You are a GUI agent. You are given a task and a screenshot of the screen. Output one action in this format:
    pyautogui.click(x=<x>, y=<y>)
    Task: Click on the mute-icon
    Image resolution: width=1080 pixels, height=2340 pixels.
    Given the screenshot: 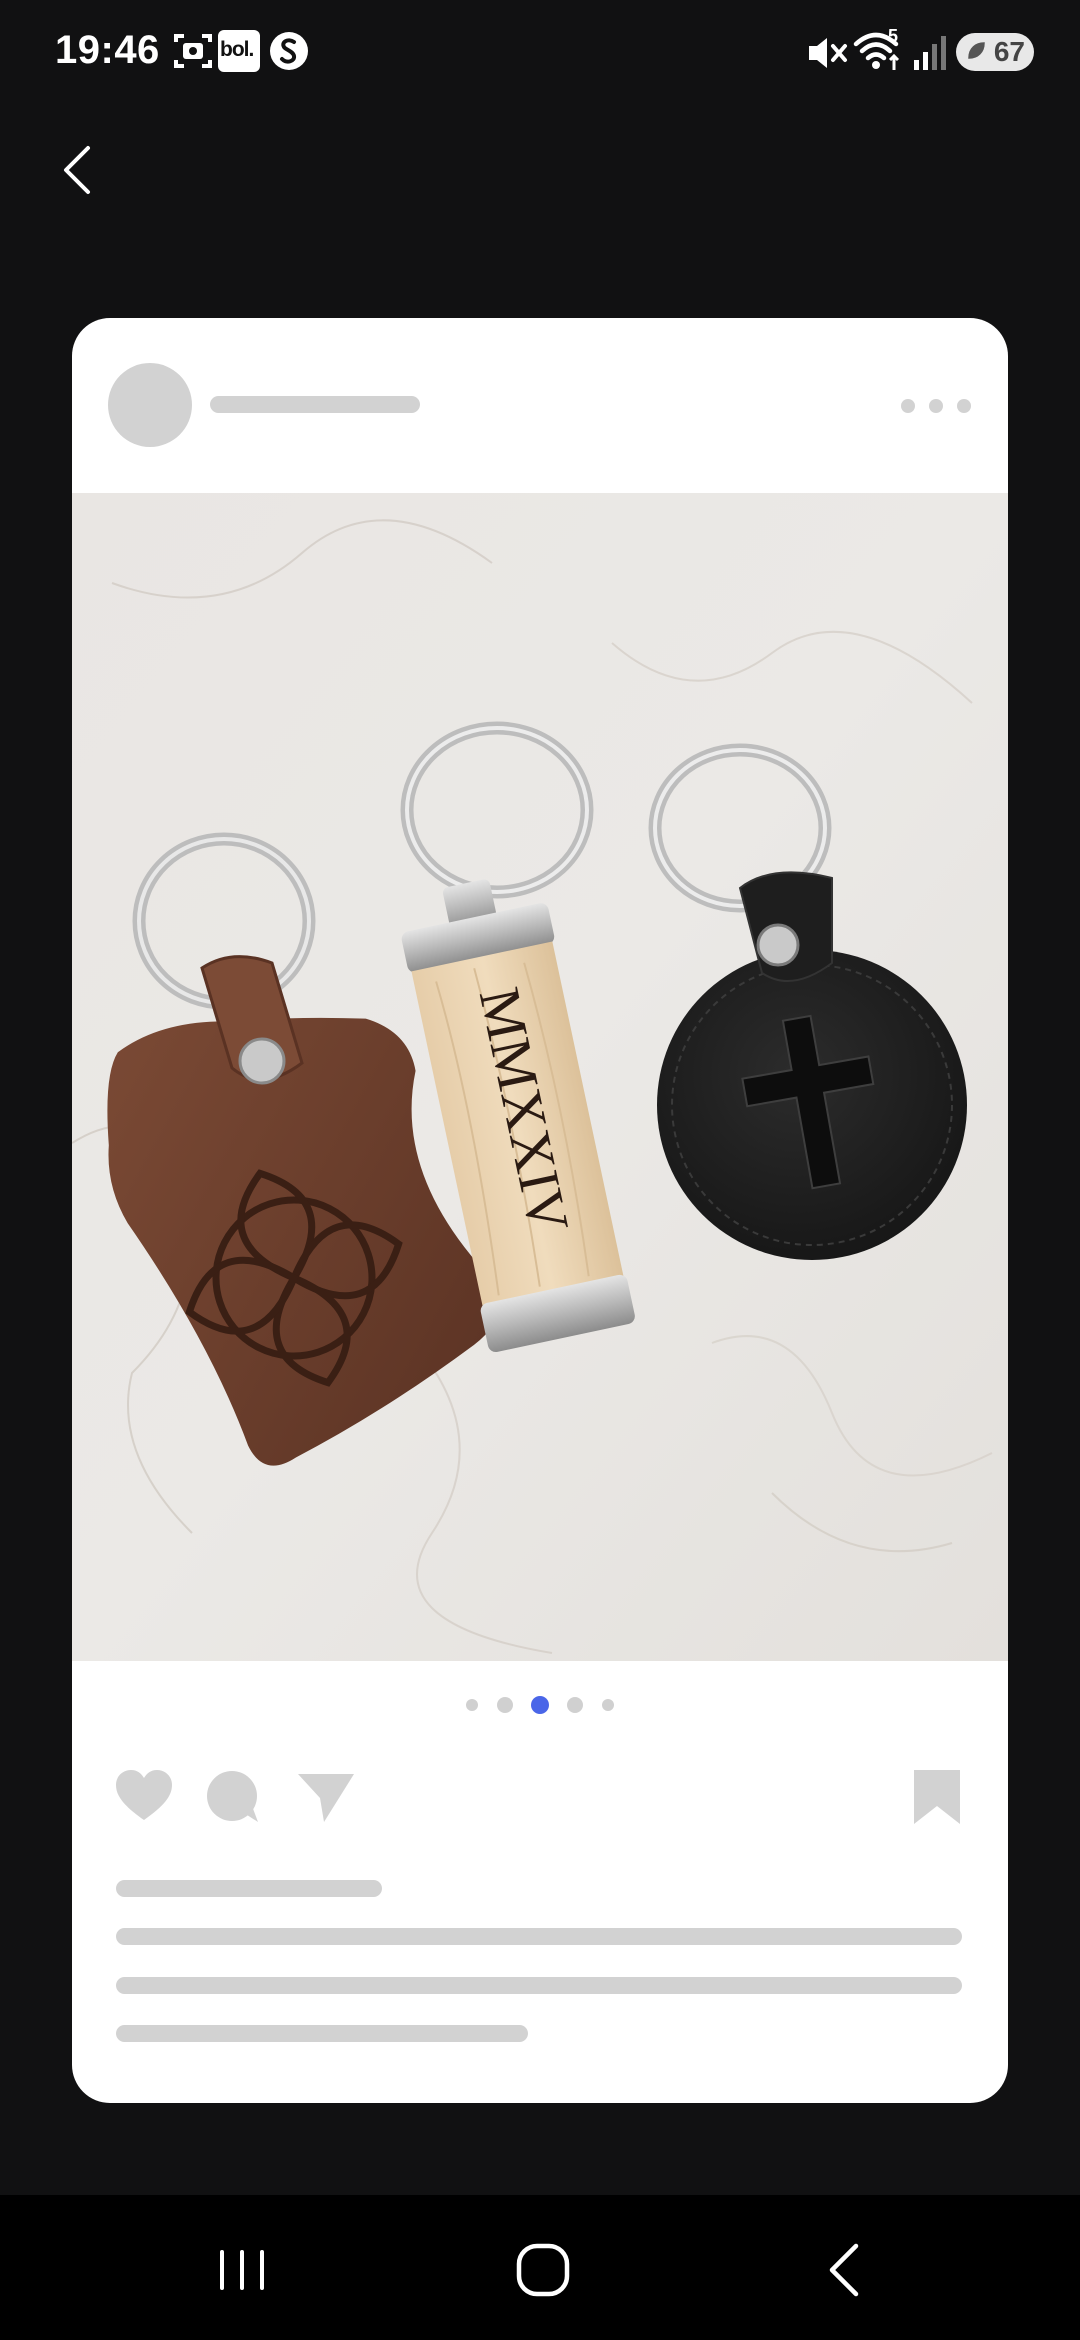 What is the action you would take?
    pyautogui.click(x=828, y=53)
    